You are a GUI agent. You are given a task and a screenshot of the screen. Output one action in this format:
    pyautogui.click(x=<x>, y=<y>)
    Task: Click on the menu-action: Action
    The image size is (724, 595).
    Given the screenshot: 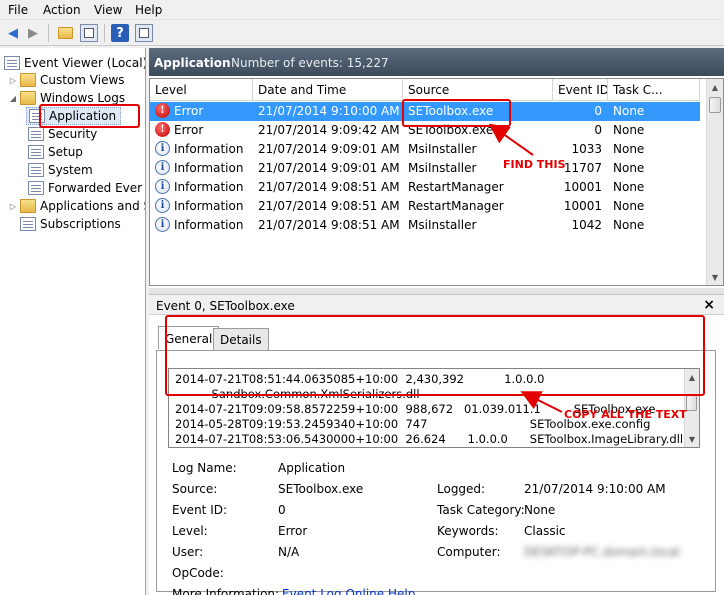 What is the action you would take?
    pyautogui.click(x=62, y=10)
    